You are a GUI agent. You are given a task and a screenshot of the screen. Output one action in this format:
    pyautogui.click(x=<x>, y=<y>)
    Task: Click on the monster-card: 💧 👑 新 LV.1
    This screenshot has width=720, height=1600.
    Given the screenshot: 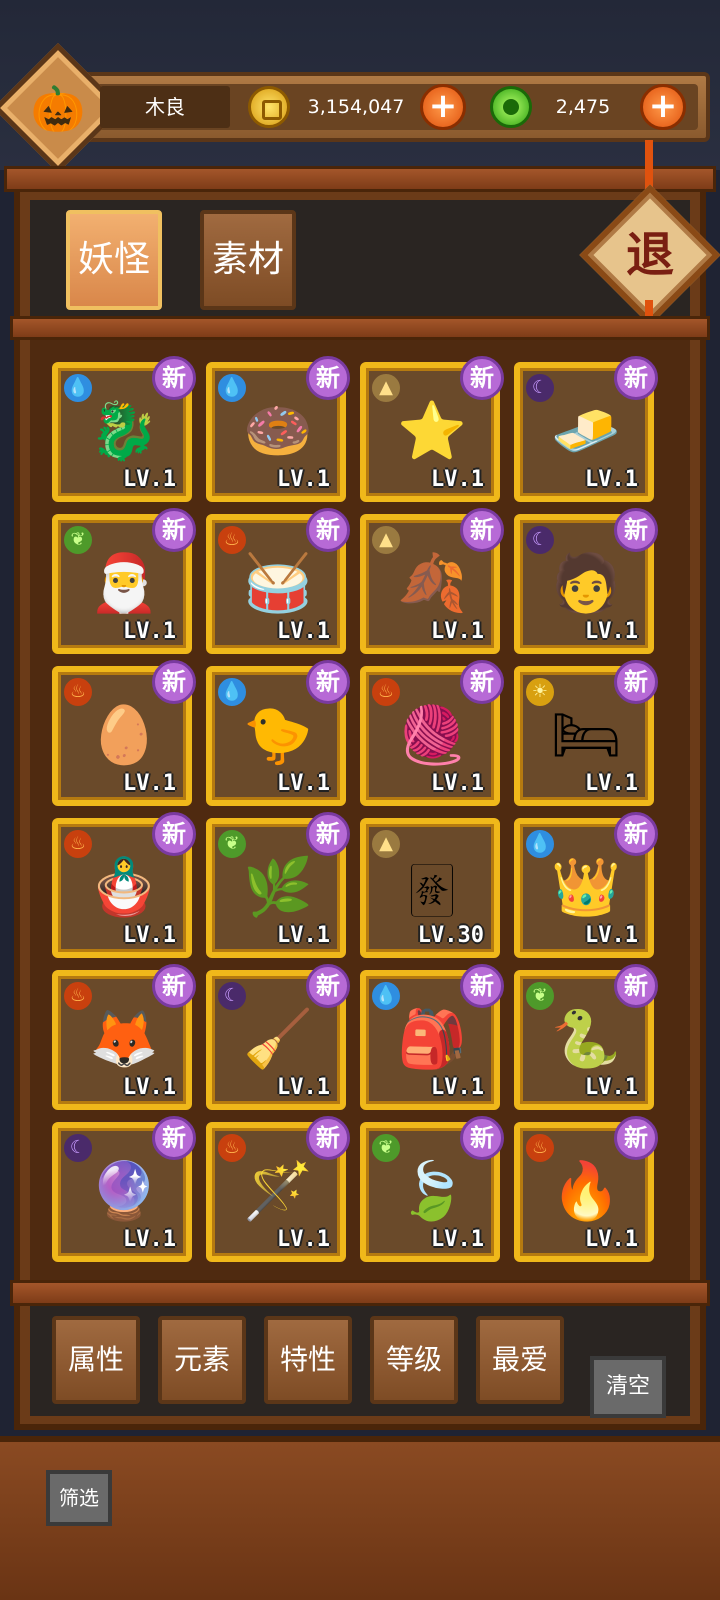 What is the action you would take?
    pyautogui.click(x=586, y=885)
    